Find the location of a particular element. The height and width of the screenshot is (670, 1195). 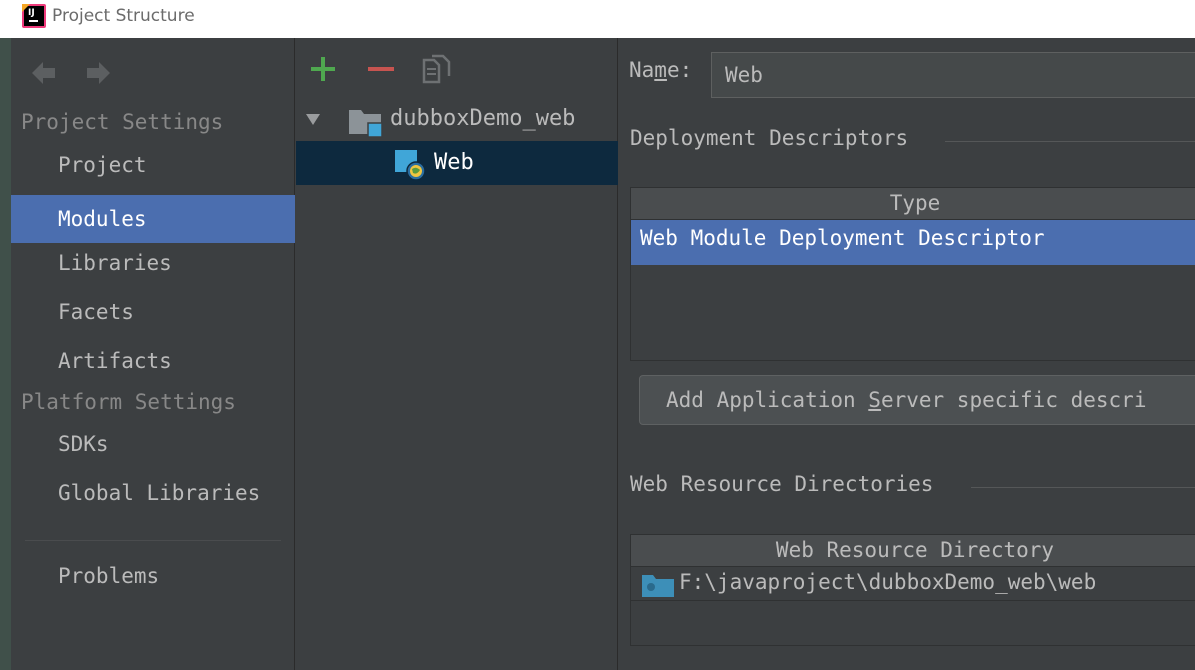

intellij-logo-icon: IJ is located at coordinates (34, 16).